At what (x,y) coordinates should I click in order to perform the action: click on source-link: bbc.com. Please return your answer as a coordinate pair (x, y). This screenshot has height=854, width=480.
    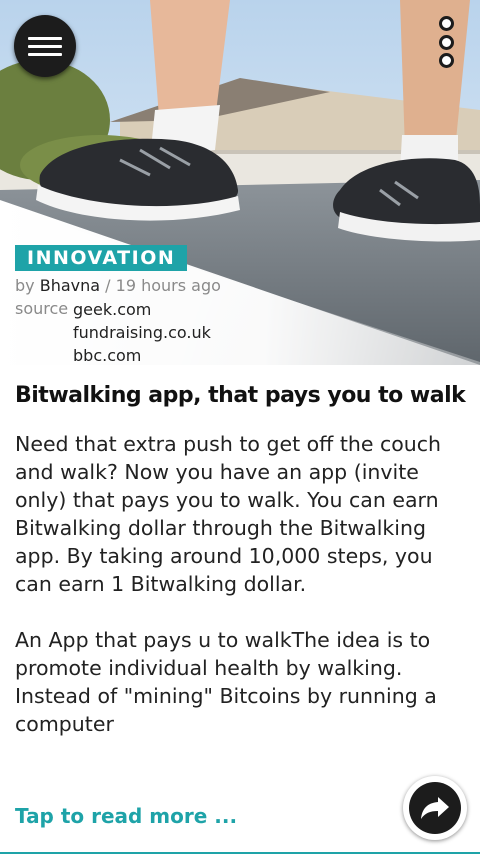
    Looking at the image, I should click on (142, 354).